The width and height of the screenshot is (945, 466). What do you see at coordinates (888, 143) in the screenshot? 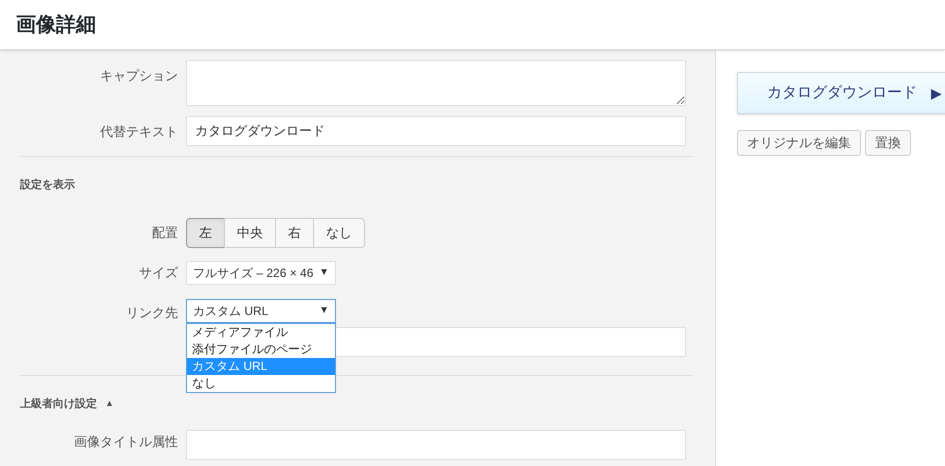
I see `action-button: 置換` at bounding box center [888, 143].